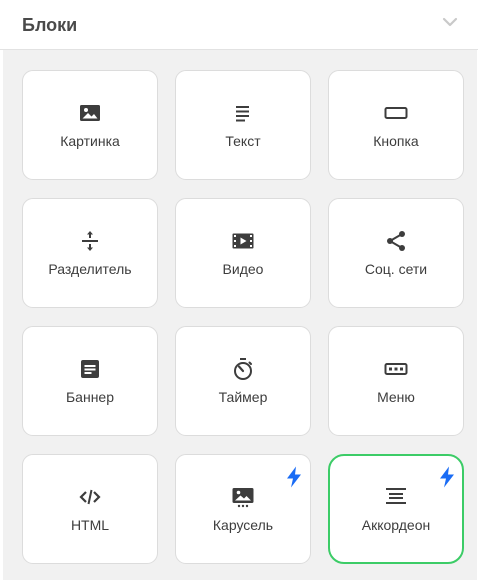  I want to click on block-tile-banner: Баннер, so click(90, 381).